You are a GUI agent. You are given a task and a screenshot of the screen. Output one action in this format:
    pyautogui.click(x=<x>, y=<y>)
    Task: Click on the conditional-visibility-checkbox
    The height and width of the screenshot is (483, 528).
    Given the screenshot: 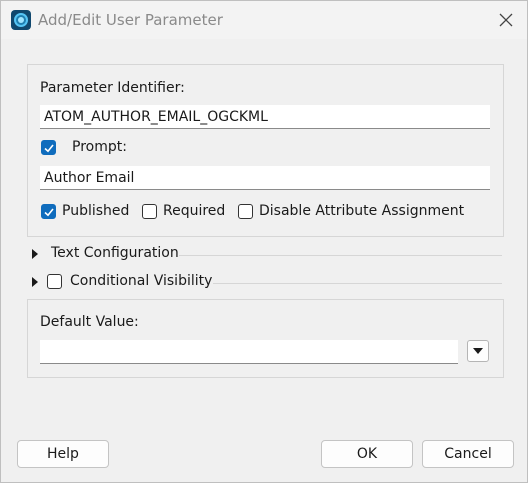 What is the action you would take?
    pyautogui.click(x=54, y=281)
    